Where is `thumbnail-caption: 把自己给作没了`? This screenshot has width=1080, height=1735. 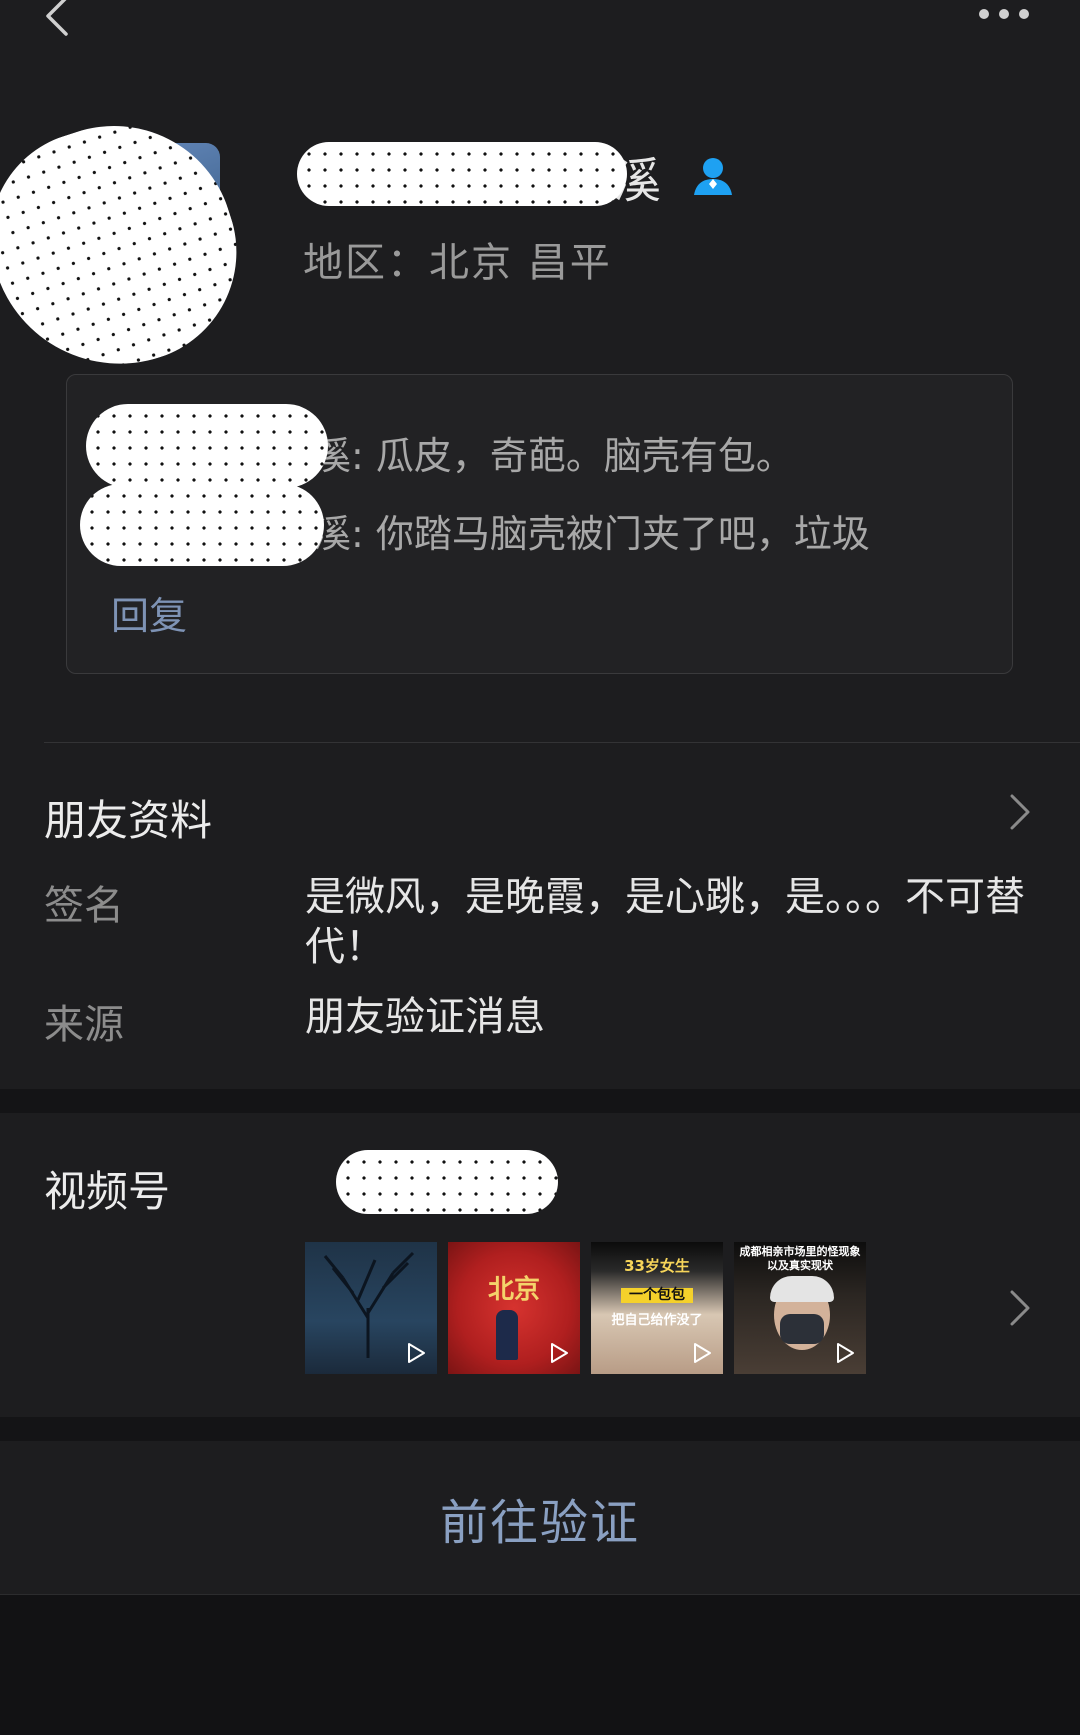 thumbnail-caption: 把自己给作没了 is located at coordinates (657, 1320).